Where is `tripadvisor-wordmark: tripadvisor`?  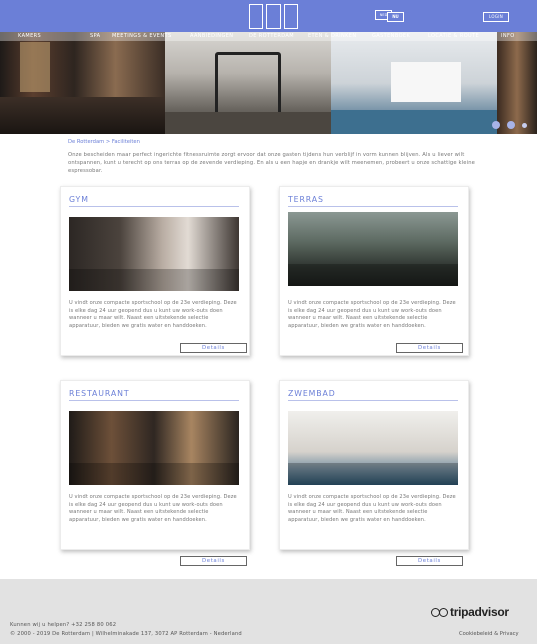
tripadvisor-wordmark: tripadvisor is located at coordinates (479, 612).